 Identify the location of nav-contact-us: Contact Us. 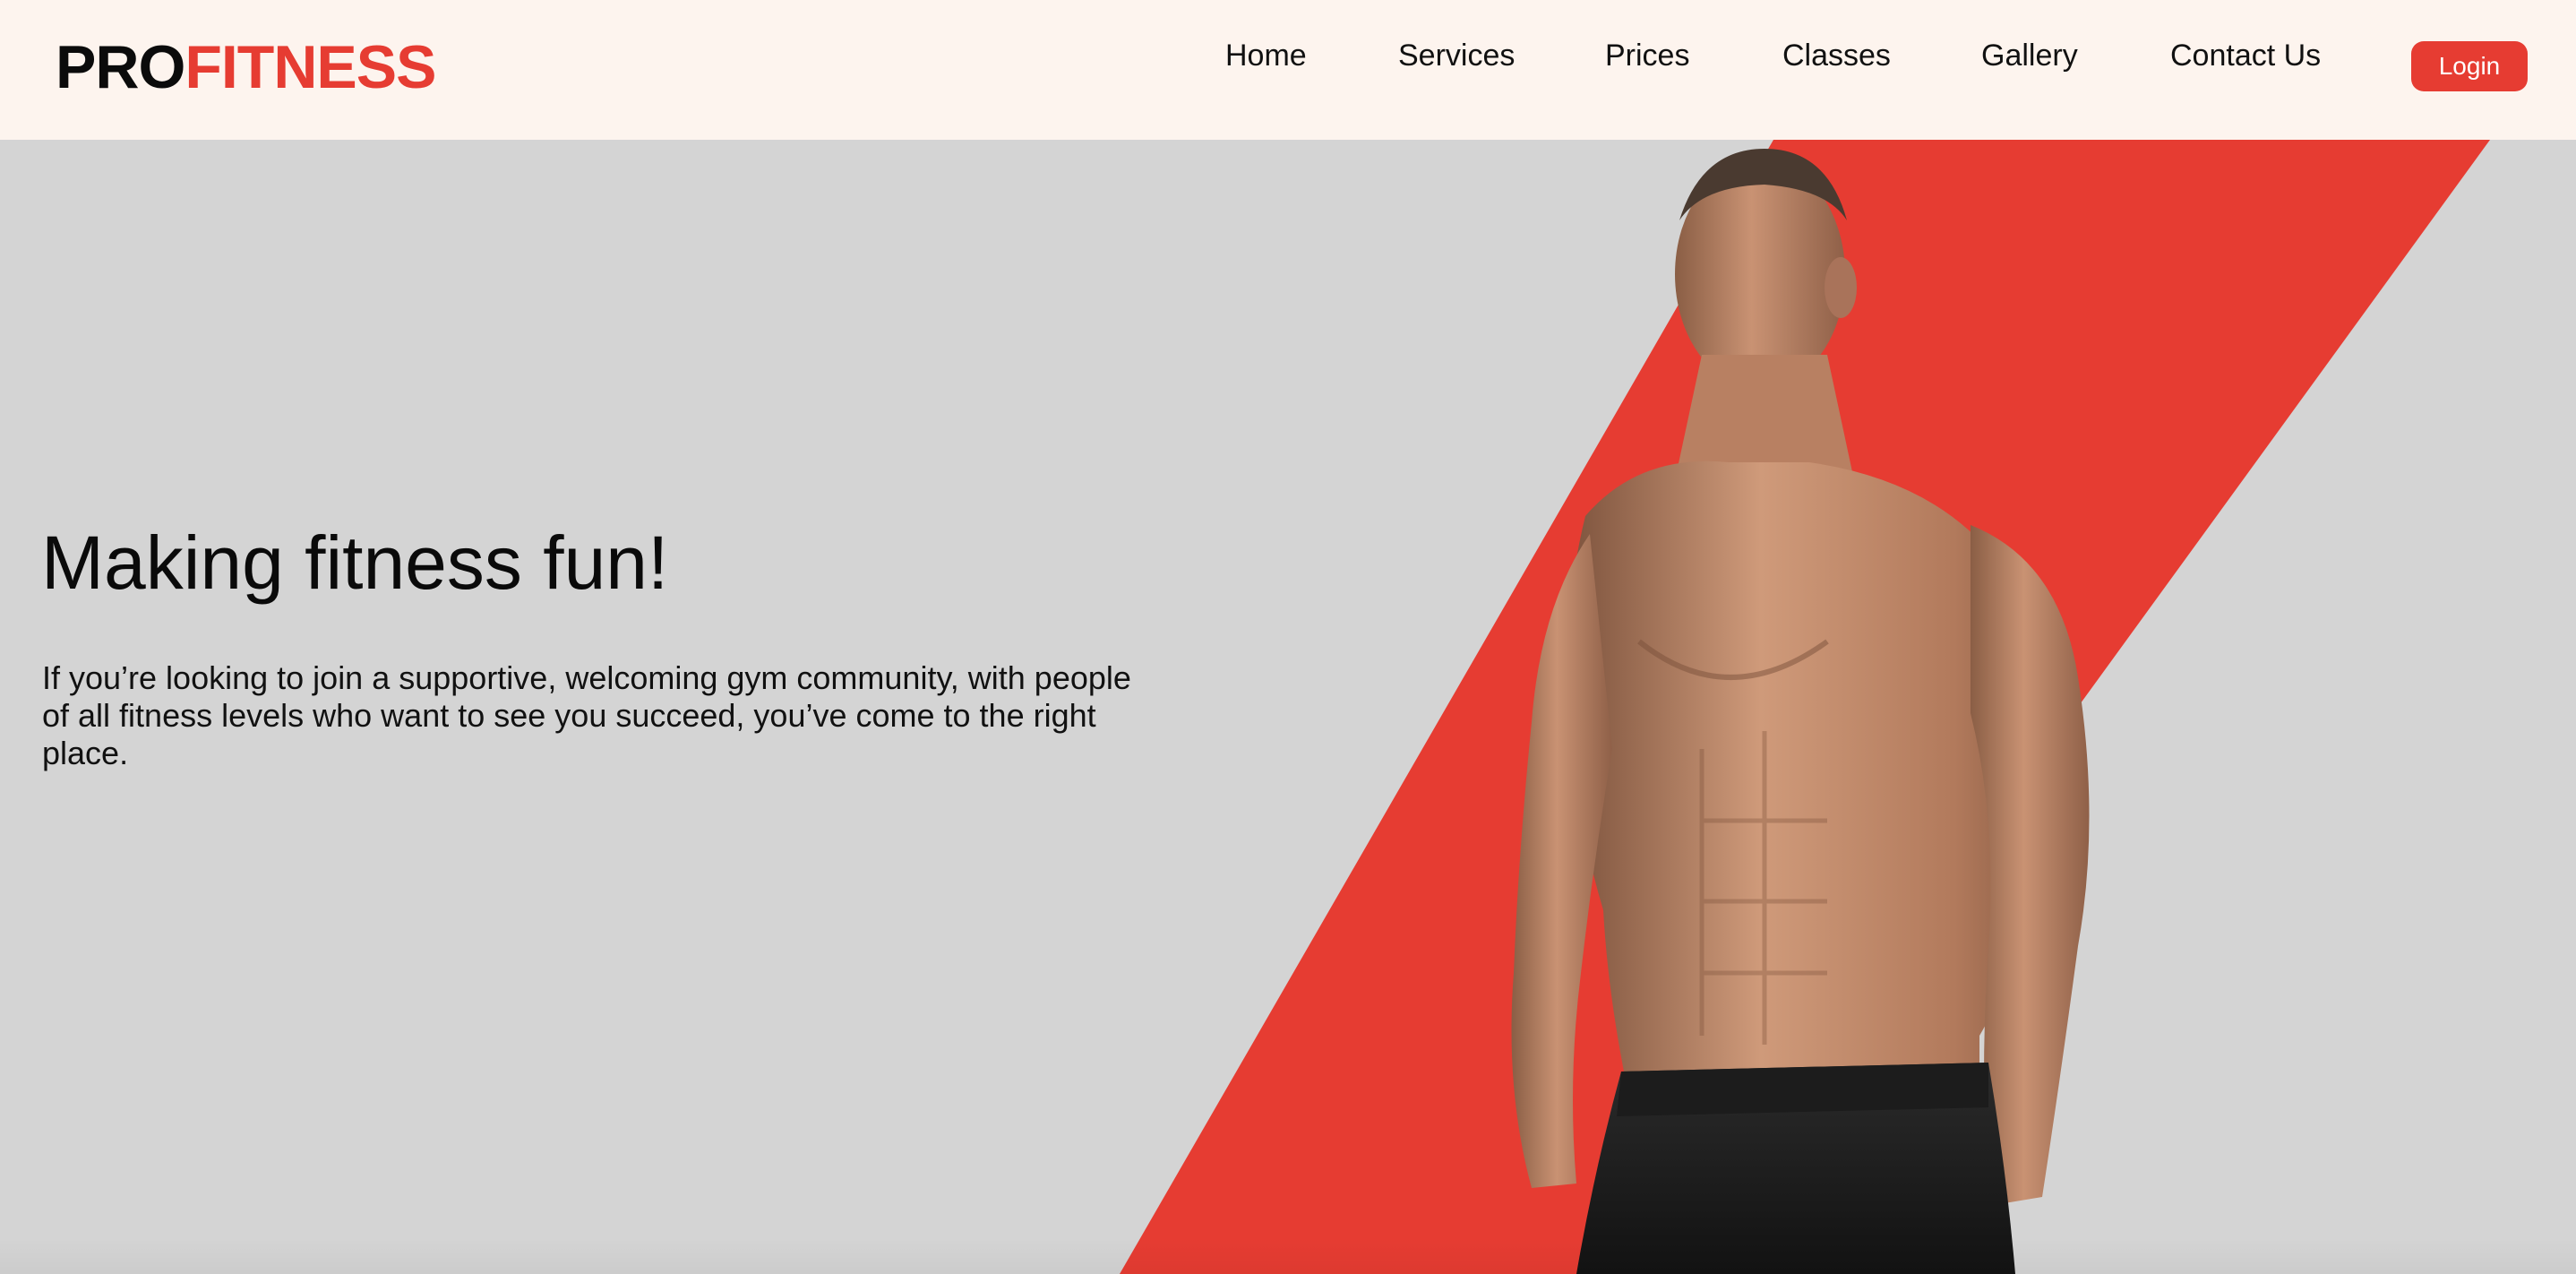
(2245, 56).